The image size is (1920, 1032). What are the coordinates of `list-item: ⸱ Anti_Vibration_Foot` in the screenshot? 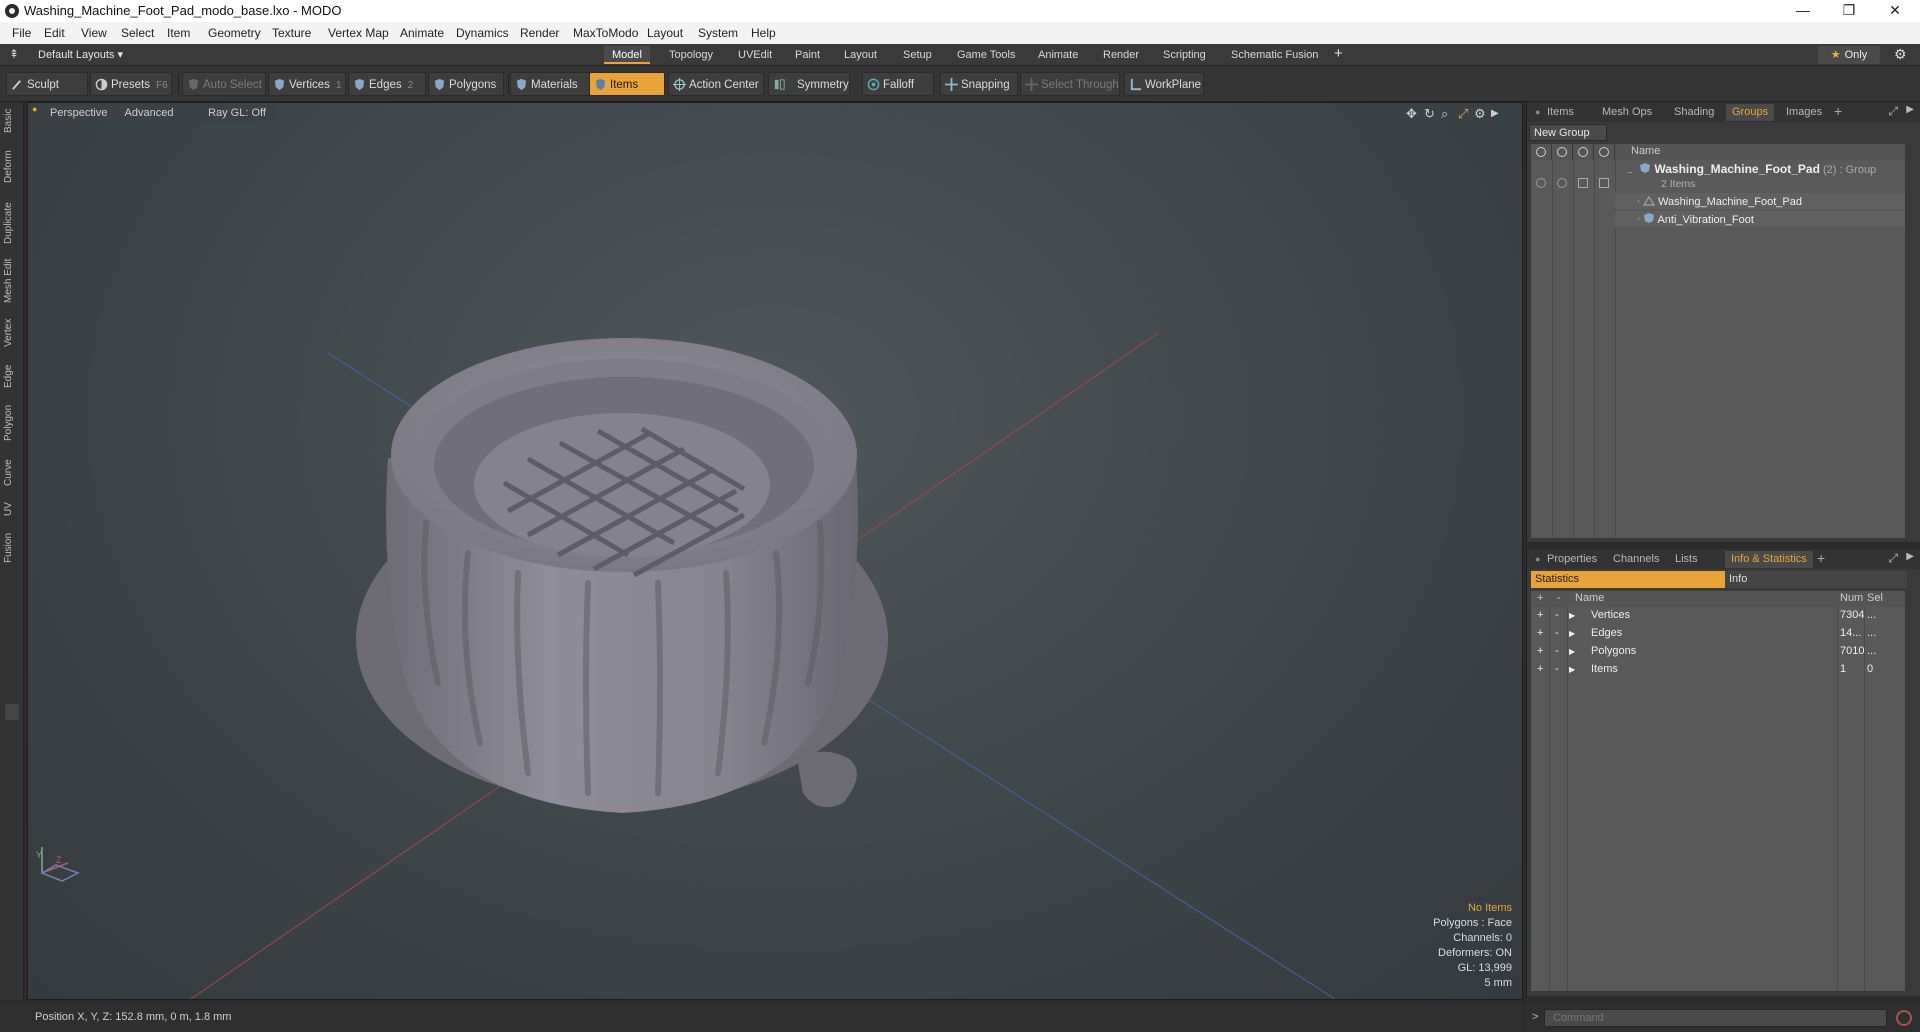 It's located at (1695, 219).